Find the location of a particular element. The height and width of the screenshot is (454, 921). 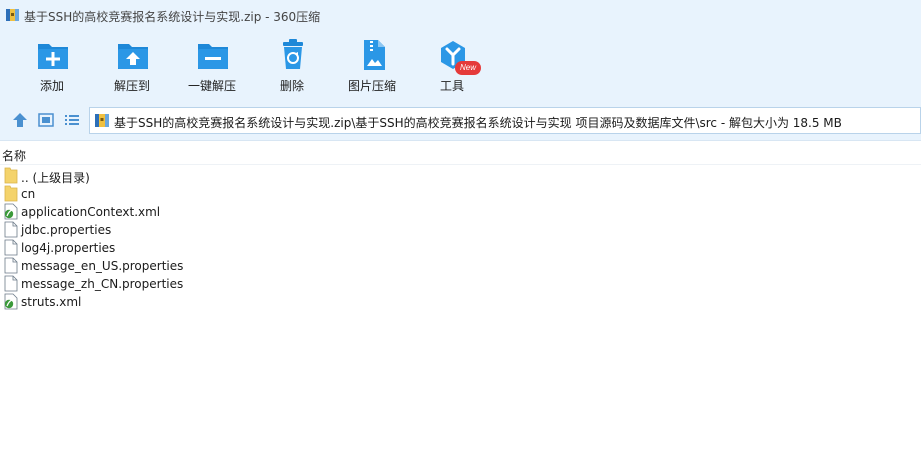

list-item: struts.xml is located at coordinates (200, 302).